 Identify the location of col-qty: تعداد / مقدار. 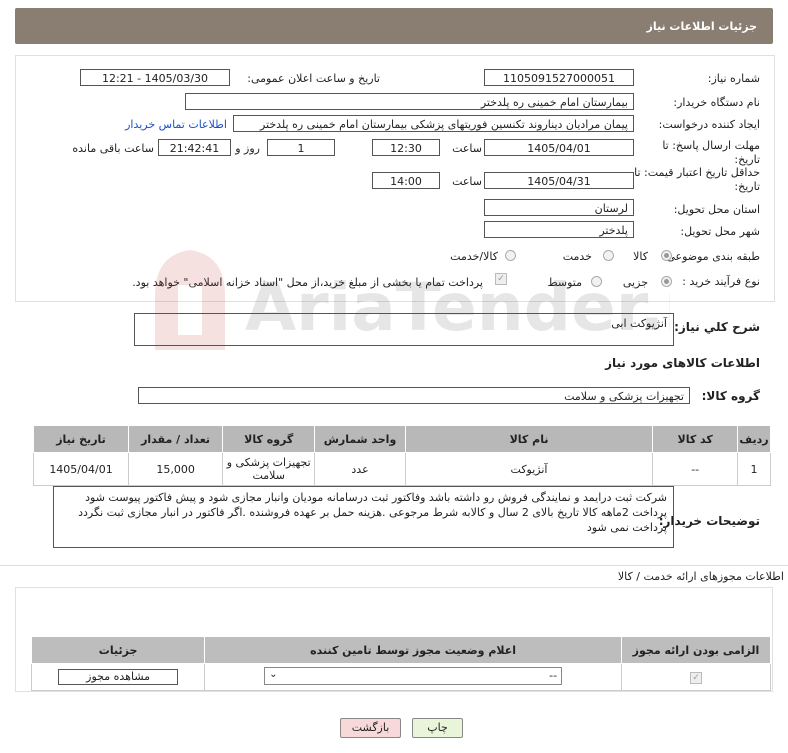
(176, 439).